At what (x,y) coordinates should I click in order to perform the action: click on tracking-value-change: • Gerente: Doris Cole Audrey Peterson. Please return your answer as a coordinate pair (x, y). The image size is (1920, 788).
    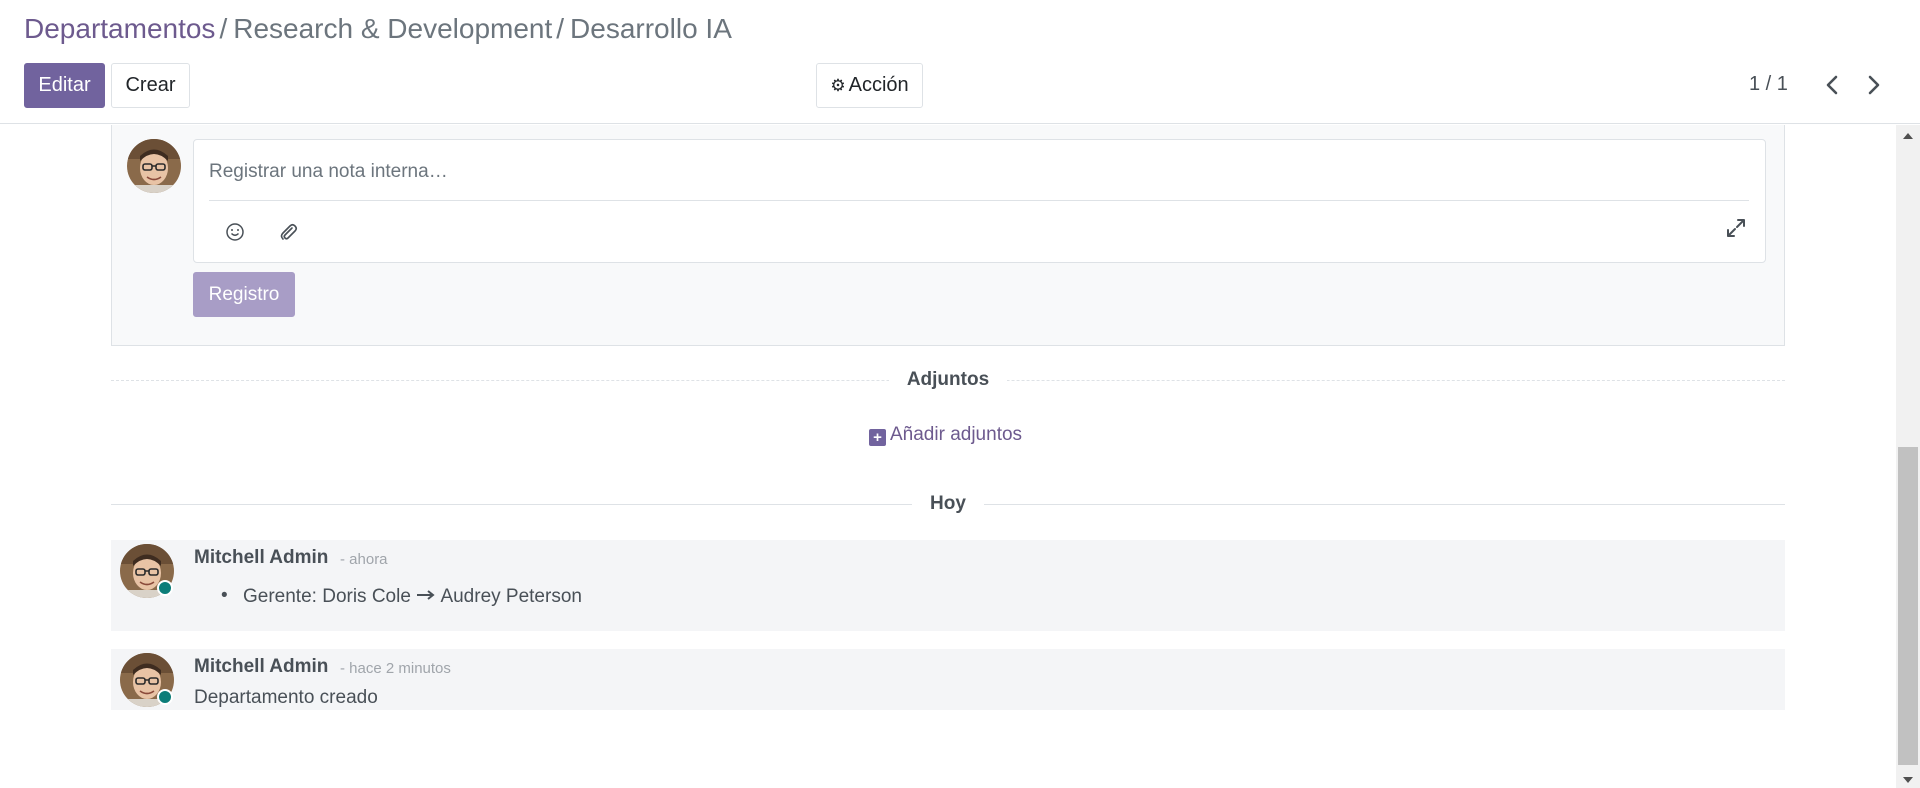
    Looking at the image, I should click on (401, 596).